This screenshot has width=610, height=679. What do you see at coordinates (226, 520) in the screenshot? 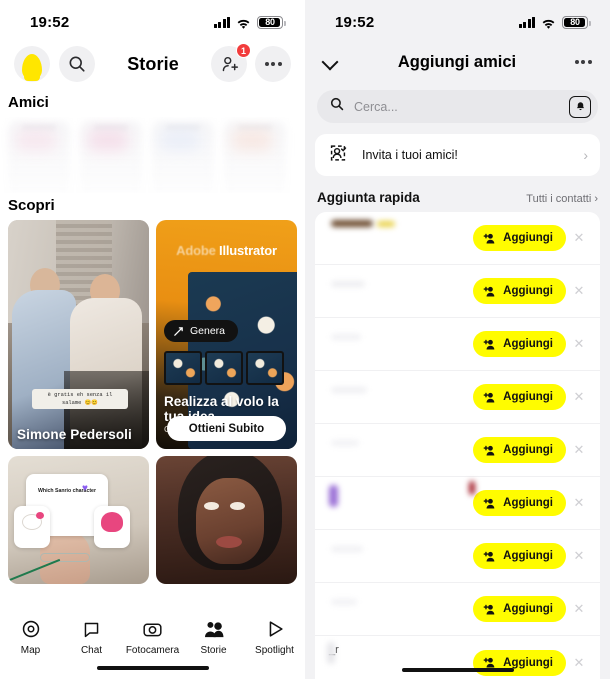
I see `story-card-portrait` at bounding box center [226, 520].